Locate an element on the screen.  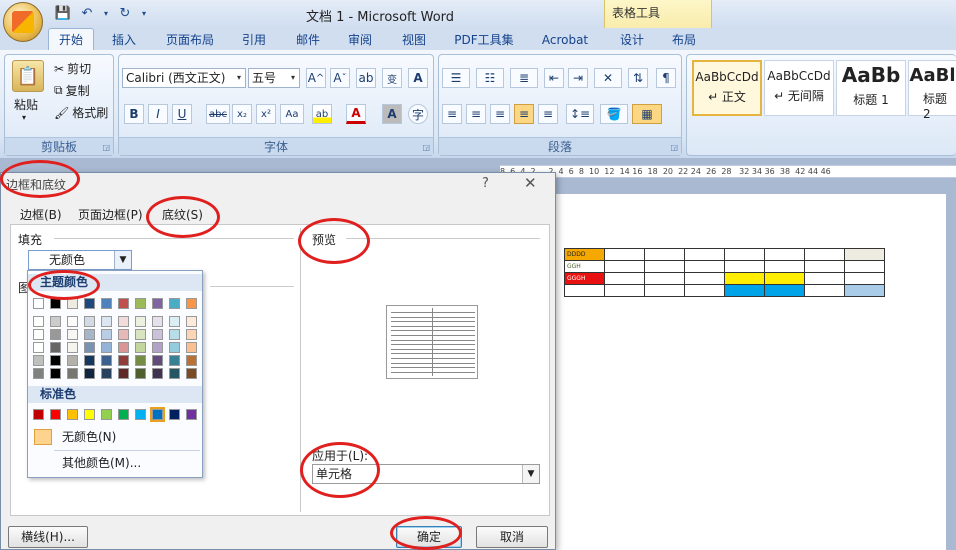
font-name-combo: Calibri (西文正文) ▾ is located at coordinates (184, 78).